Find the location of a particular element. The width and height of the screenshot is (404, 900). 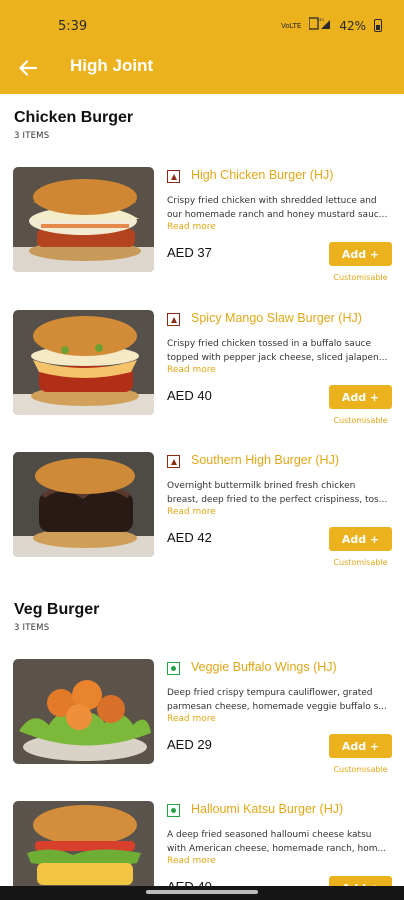

section-title-veg-burger: Veg Burger is located at coordinates (57, 609).